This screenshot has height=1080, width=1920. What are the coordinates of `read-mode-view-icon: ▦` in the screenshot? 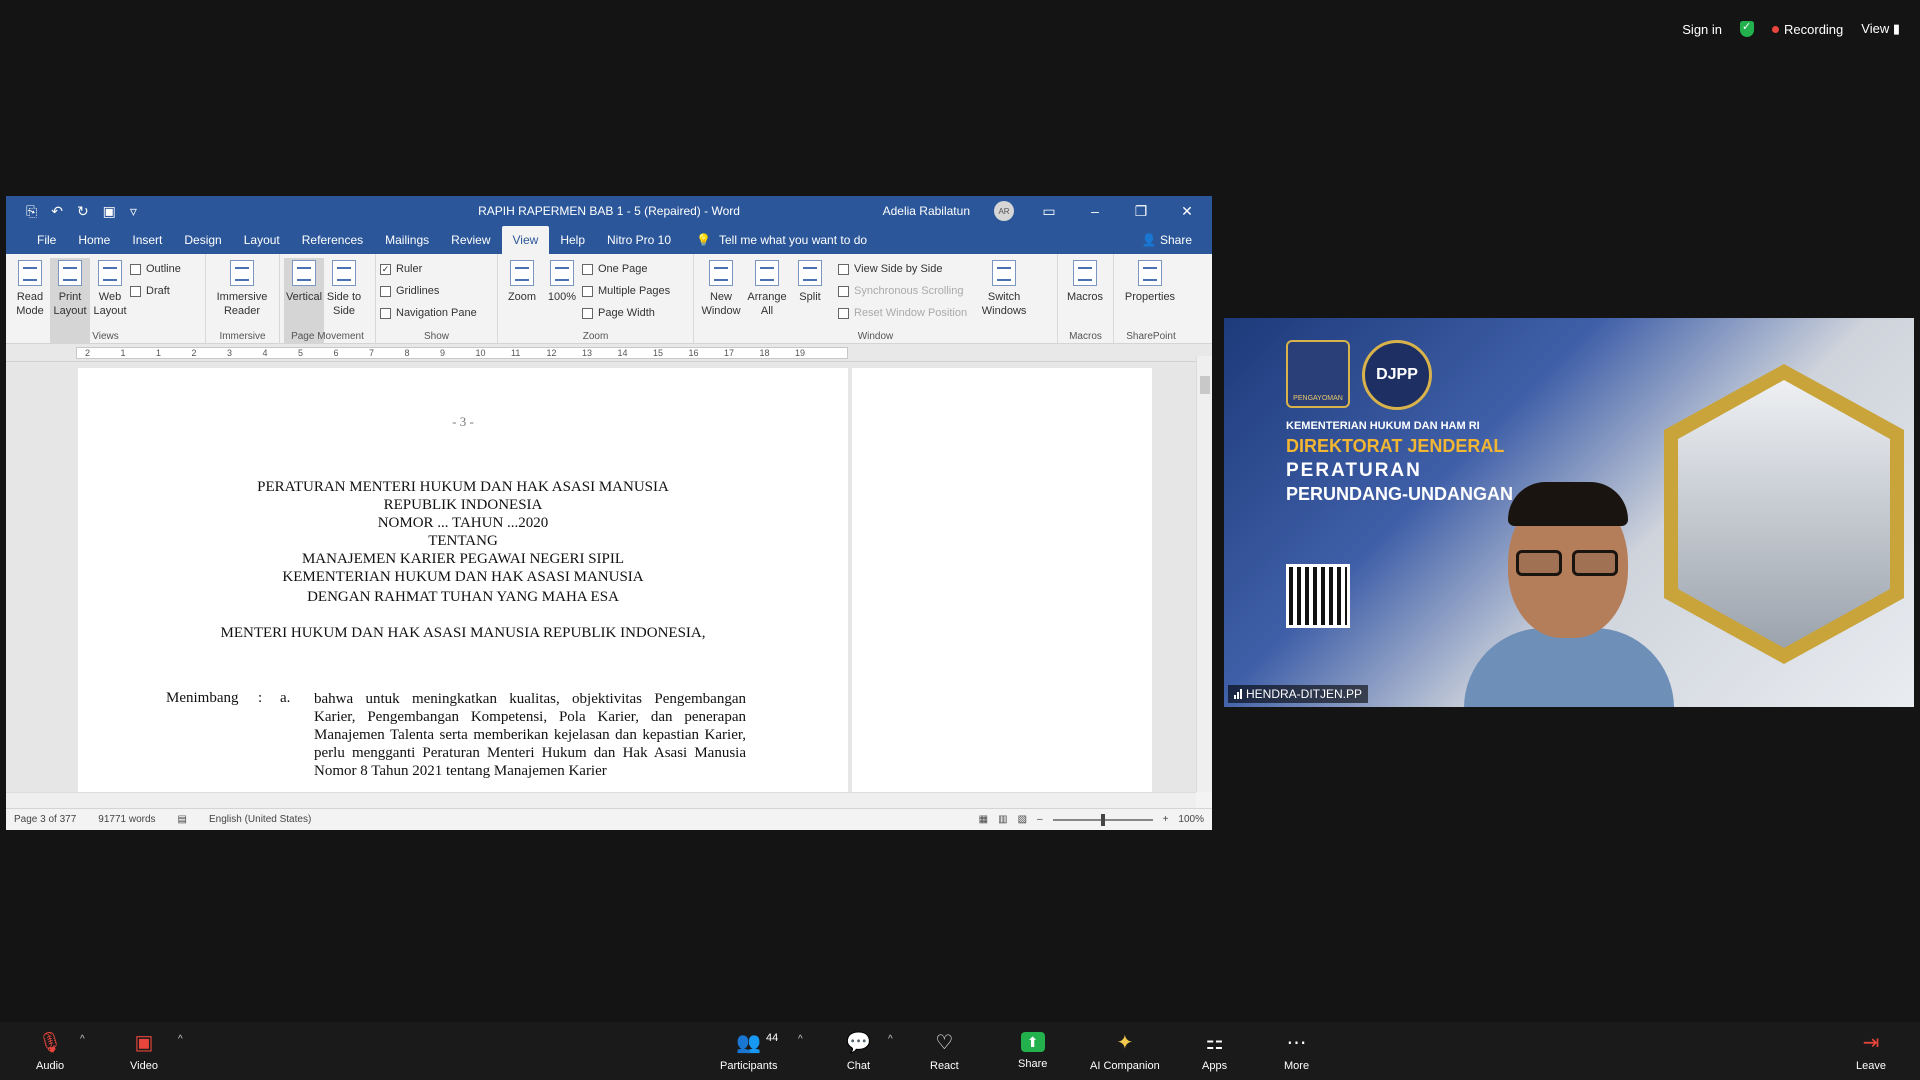 It's located at (983, 819).